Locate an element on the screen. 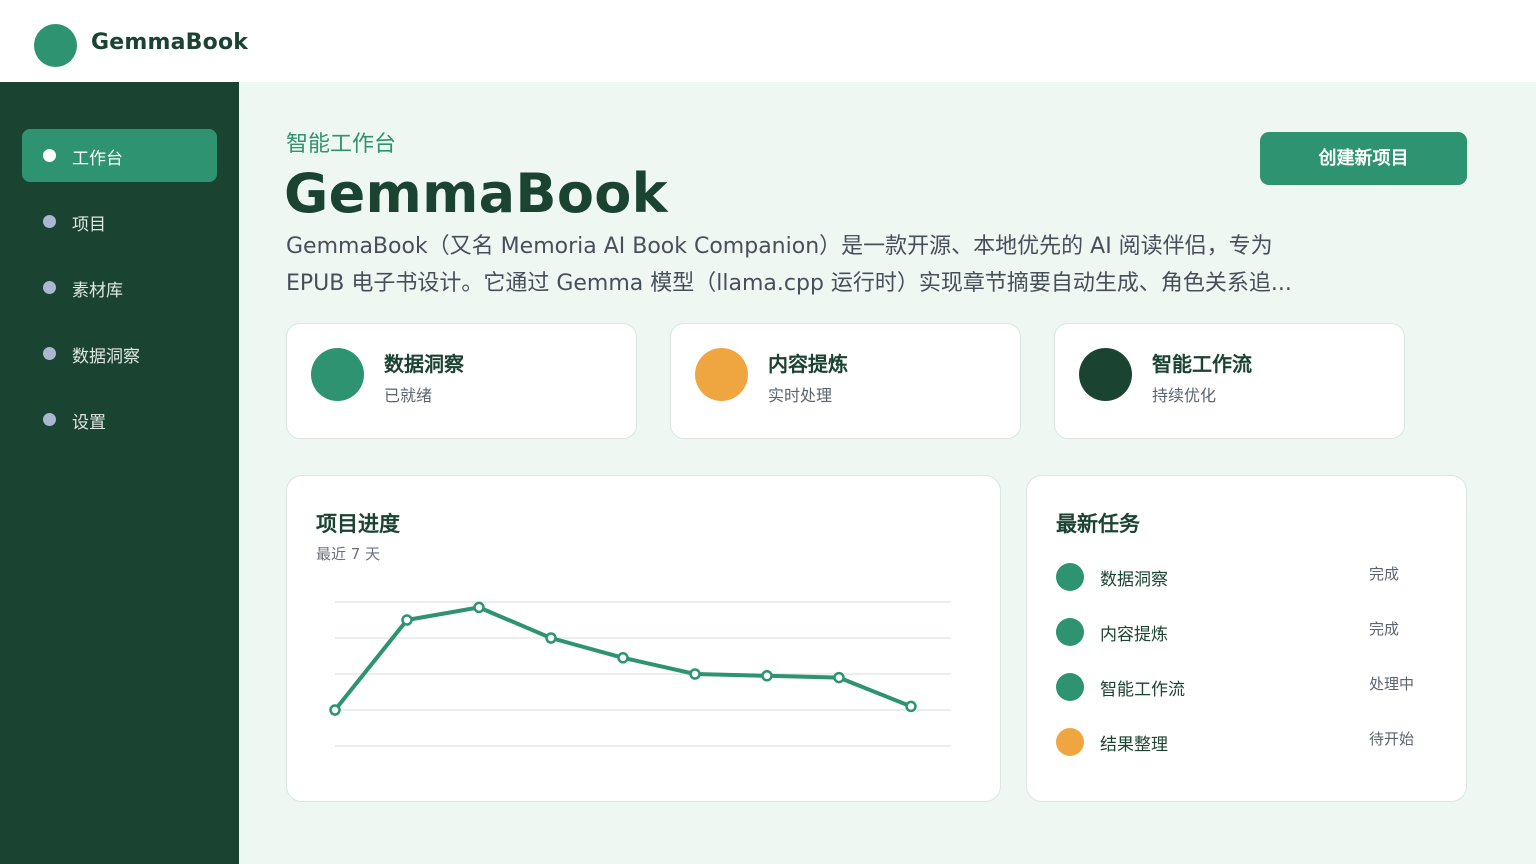 This screenshot has height=864, width=1536. task-row: 智能工作流 处理中 is located at coordinates (1246, 686).